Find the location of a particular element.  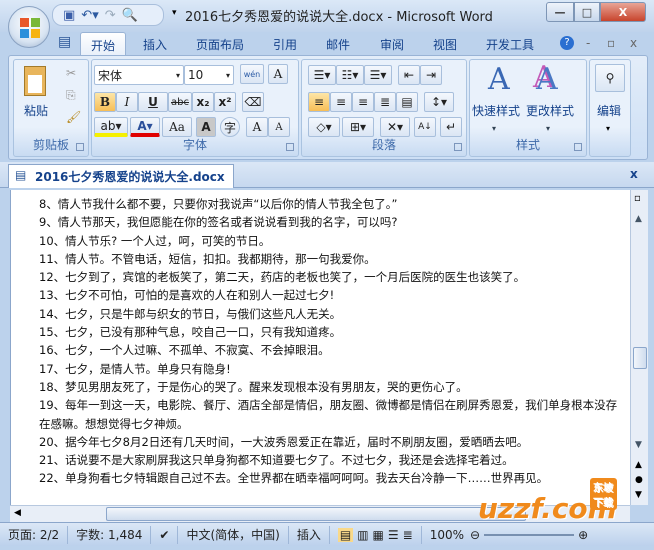

tab-developer: 开发工具 is located at coordinates (510, 44).